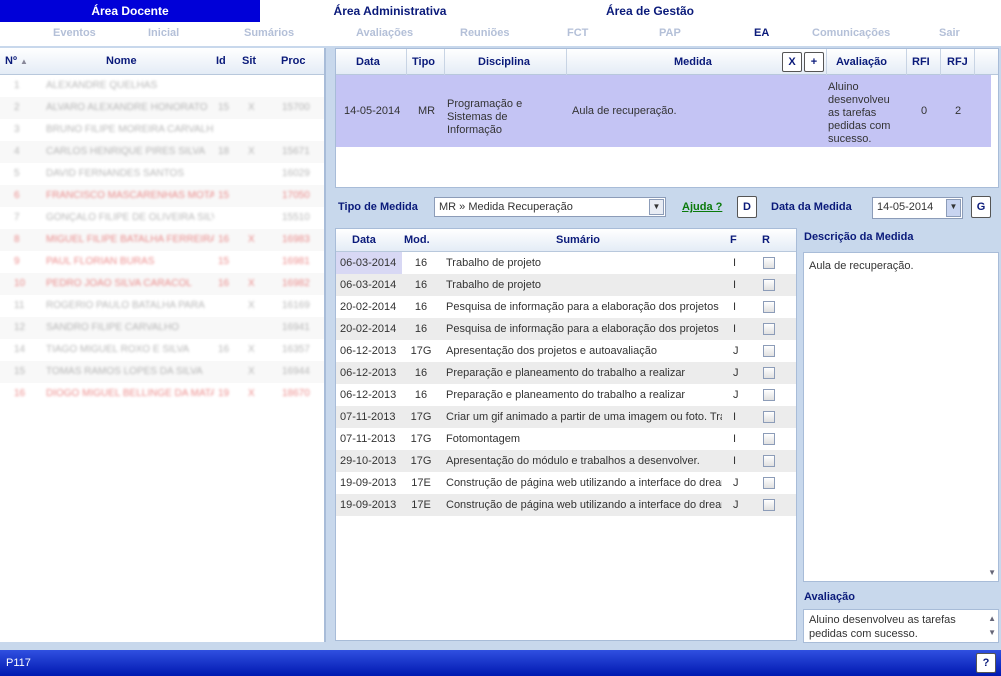  I want to click on student-row: 12 SANDRO FILIPE CARVALHO 16941, so click(162, 328).